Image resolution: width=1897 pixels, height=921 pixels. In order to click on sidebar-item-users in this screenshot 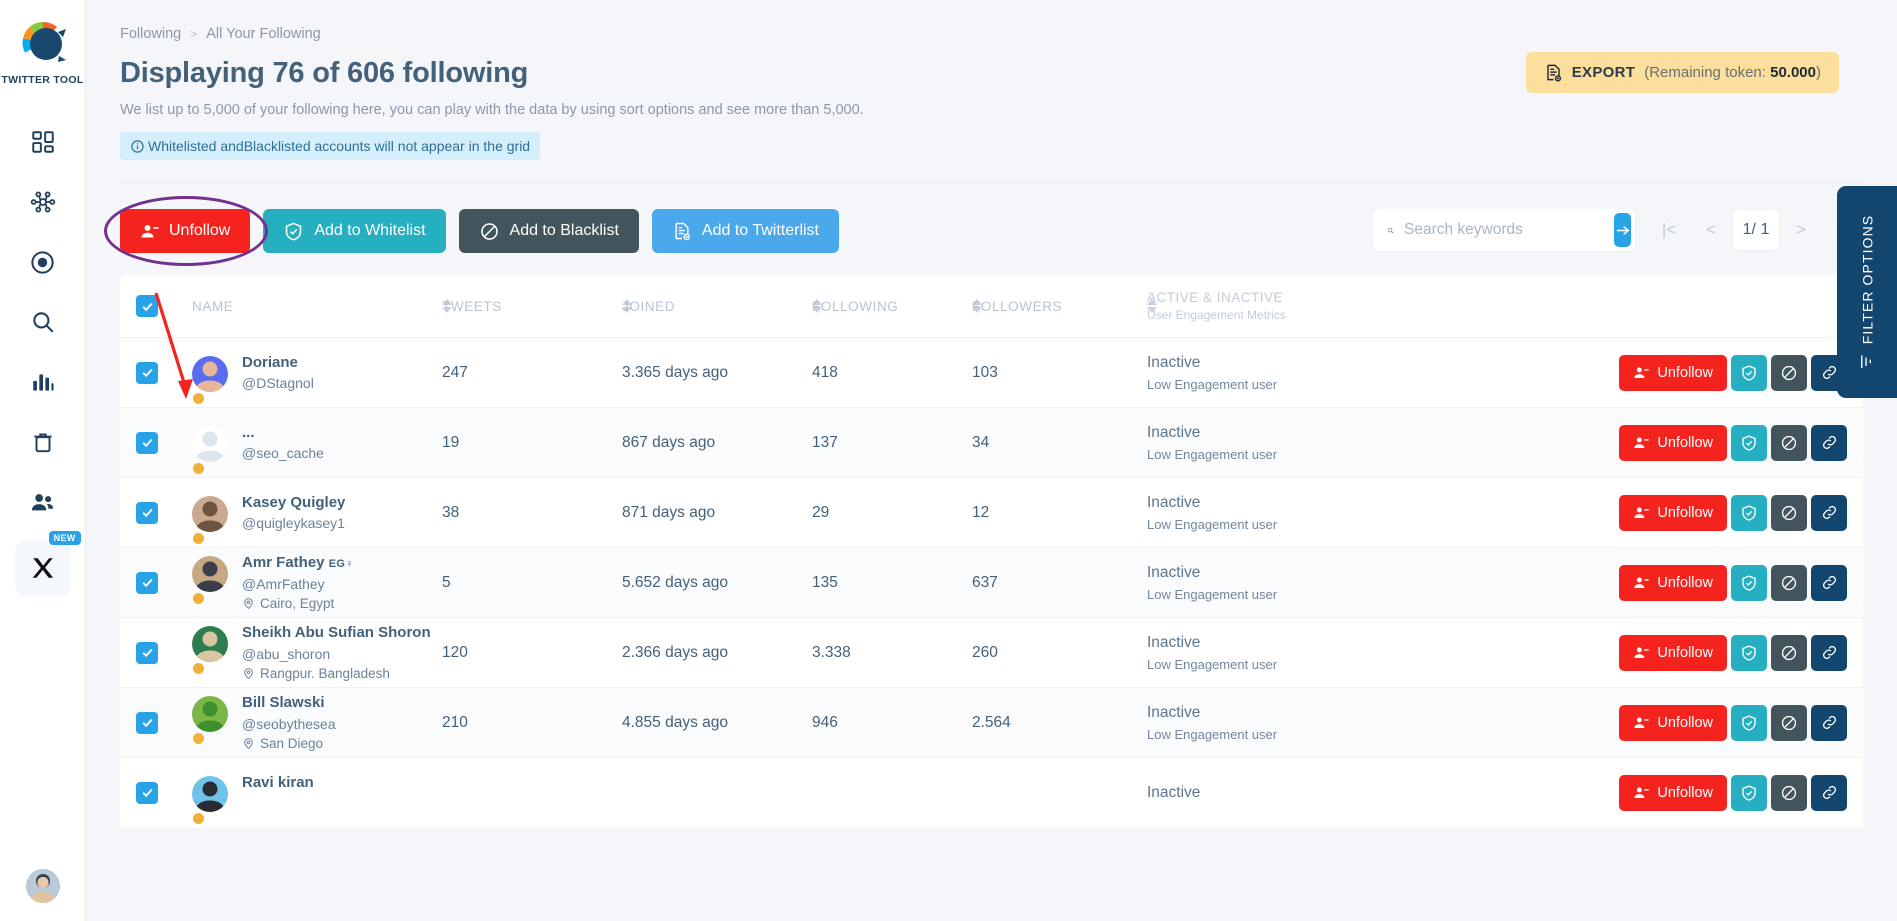, I will do `click(43, 502)`.